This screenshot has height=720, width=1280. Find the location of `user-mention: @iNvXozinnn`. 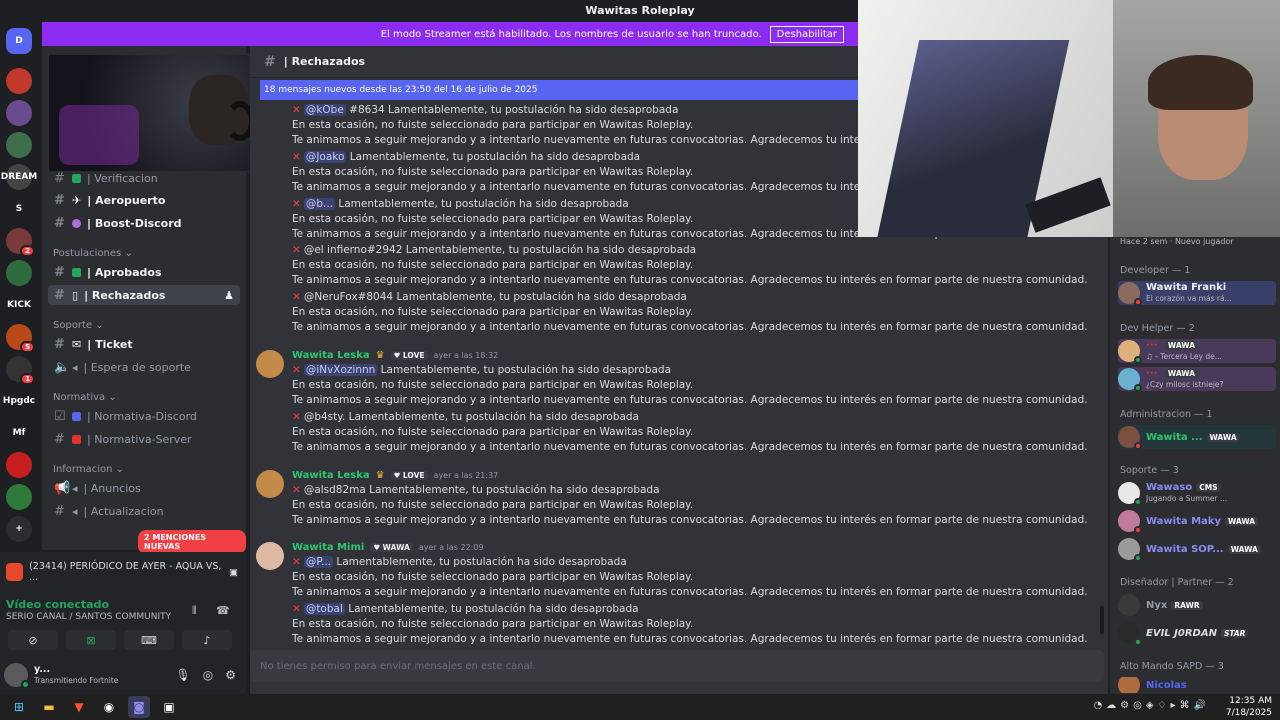

user-mention: @iNvXozinnn is located at coordinates (340, 370).